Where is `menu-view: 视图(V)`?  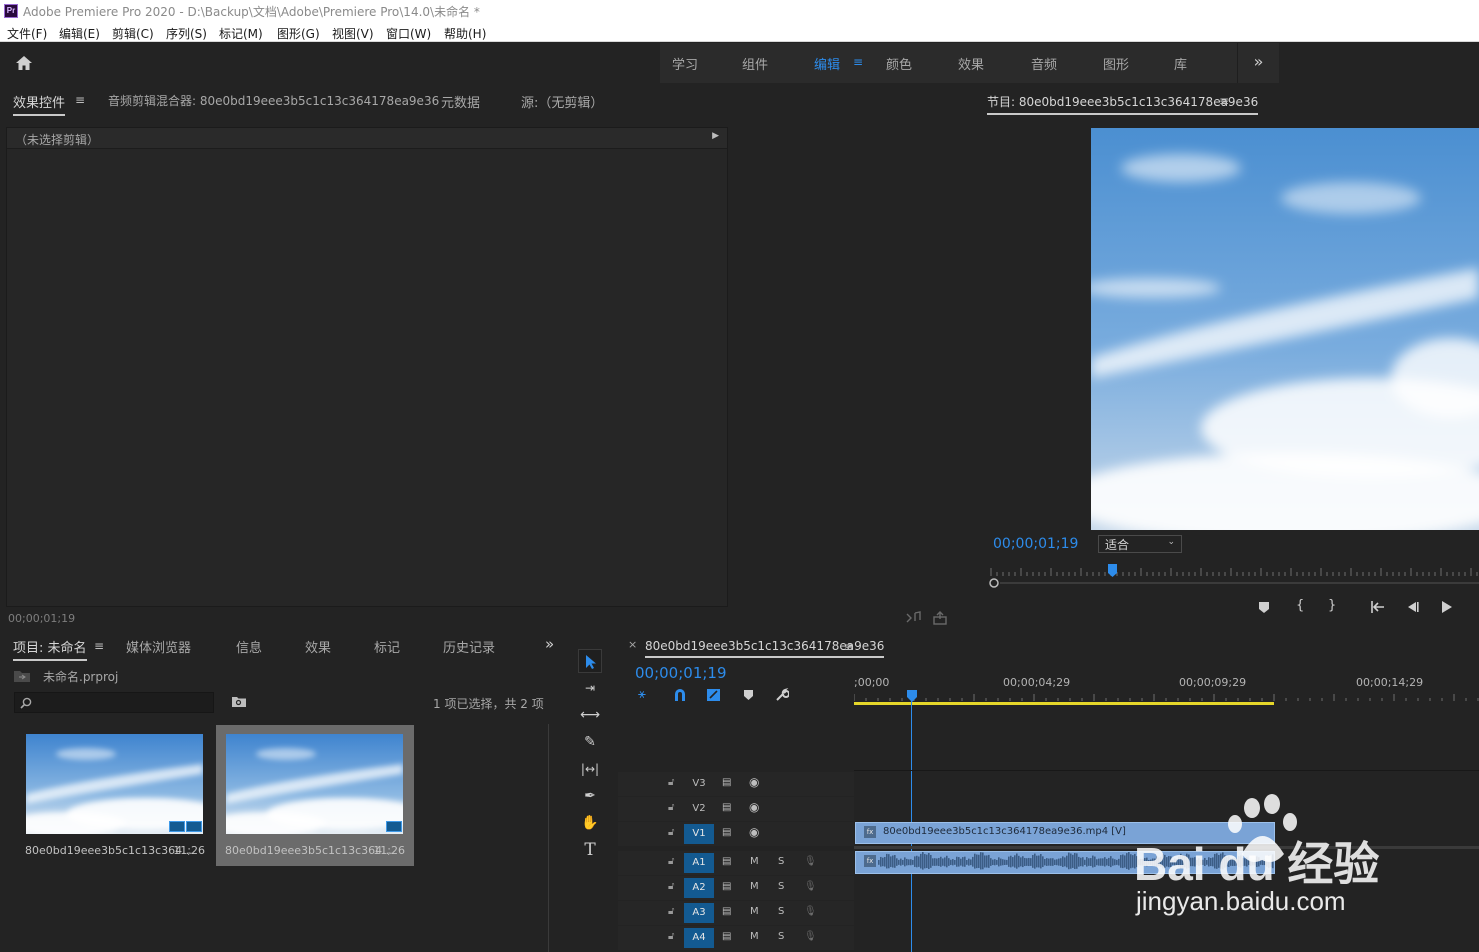
menu-view: 视图(V) is located at coordinates (353, 33).